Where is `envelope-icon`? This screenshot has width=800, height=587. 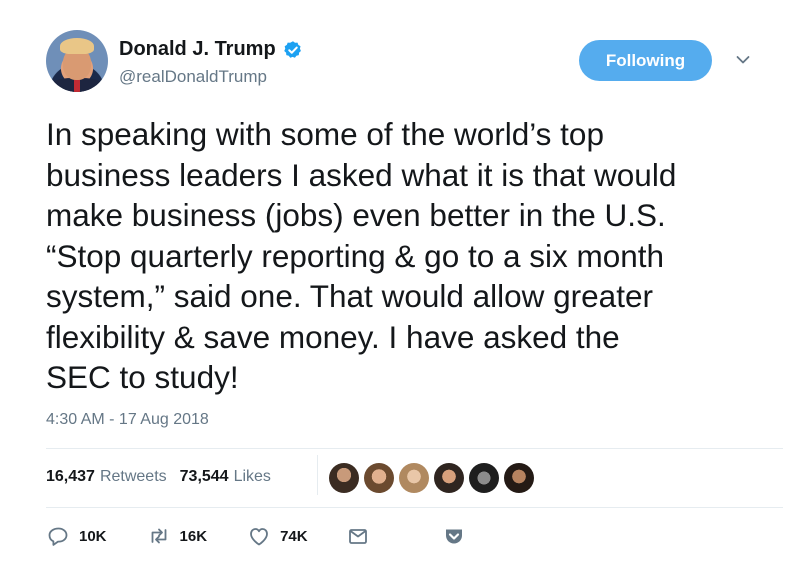 envelope-icon is located at coordinates (357, 536).